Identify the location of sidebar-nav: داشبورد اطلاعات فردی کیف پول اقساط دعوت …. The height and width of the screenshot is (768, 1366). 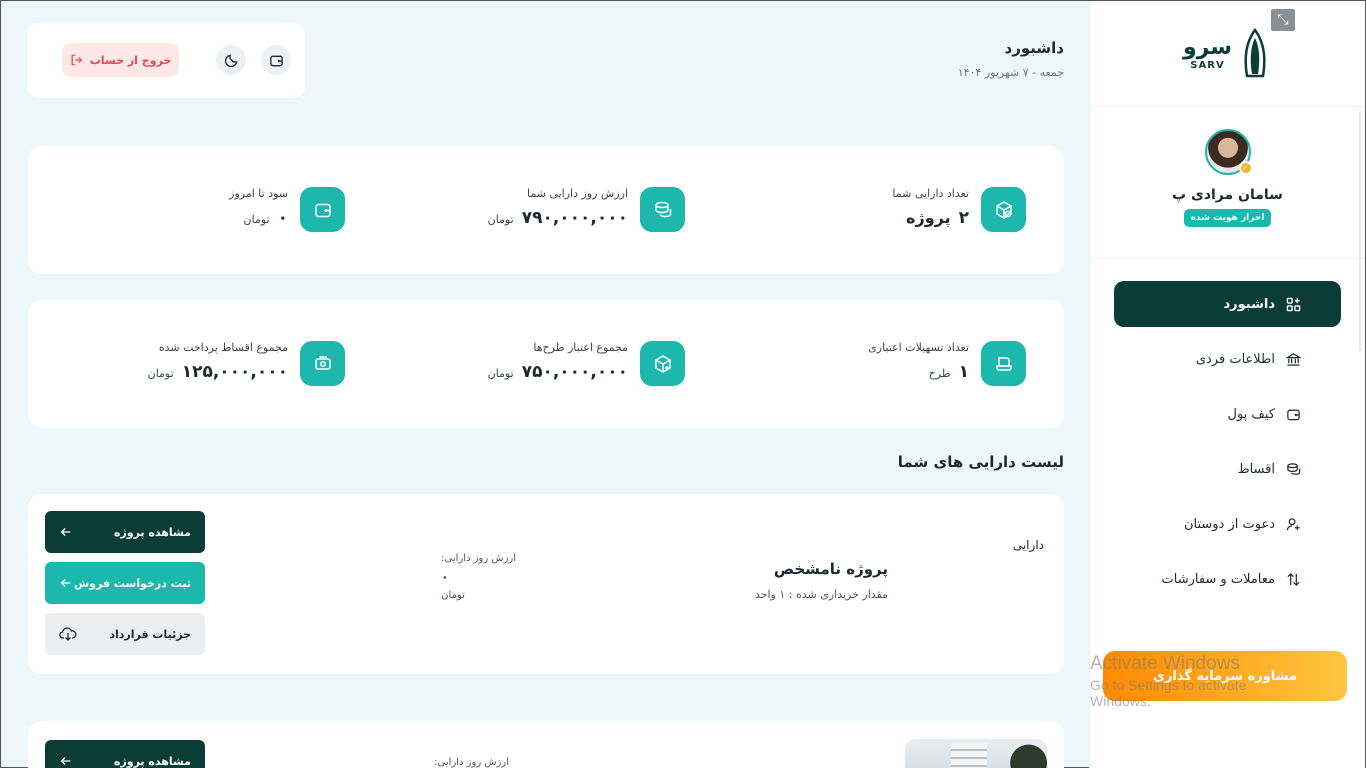
(1227, 430).